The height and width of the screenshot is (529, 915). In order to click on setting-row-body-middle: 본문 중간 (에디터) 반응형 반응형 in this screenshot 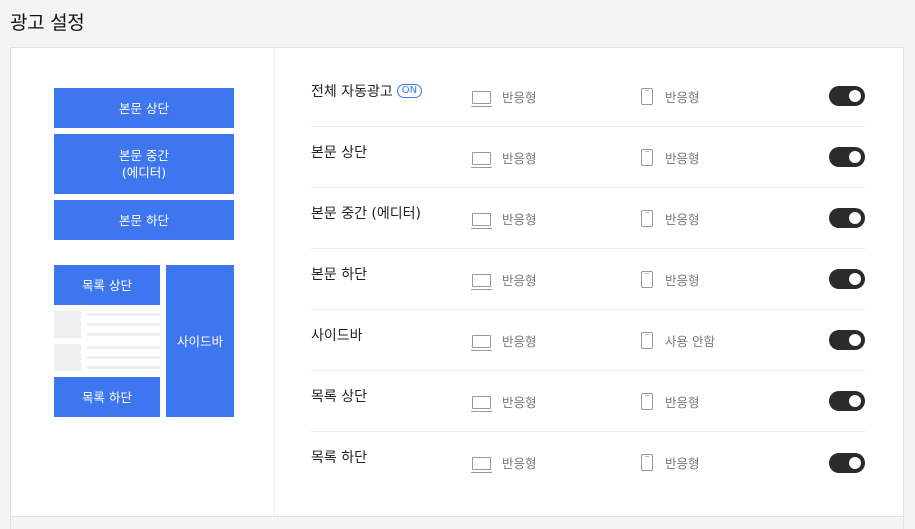, I will do `click(588, 218)`.